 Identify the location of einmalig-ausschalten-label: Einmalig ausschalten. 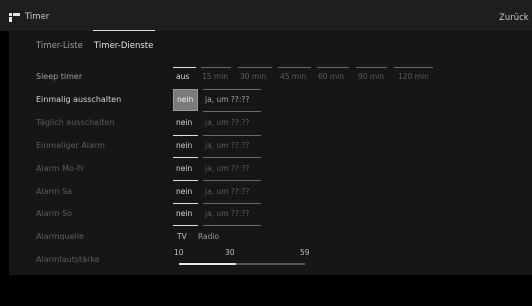
(79, 99).